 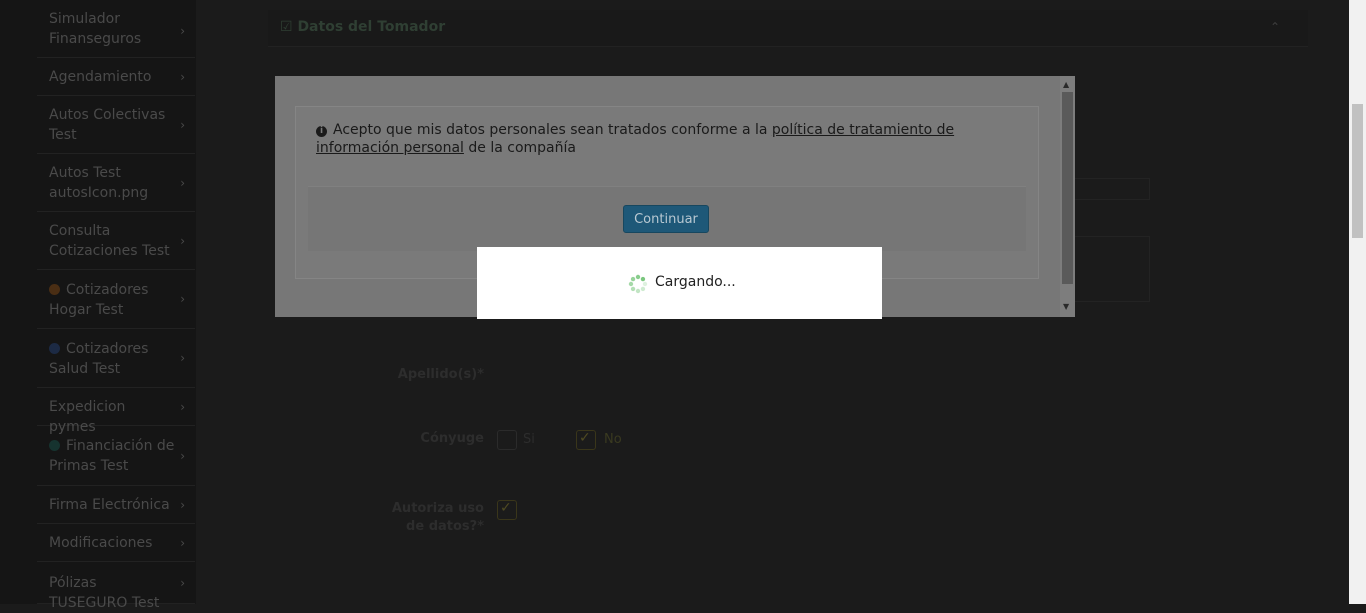 I want to click on sidebar-item-label: Consulta Cotizaciones Test, so click(x=109, y=241).